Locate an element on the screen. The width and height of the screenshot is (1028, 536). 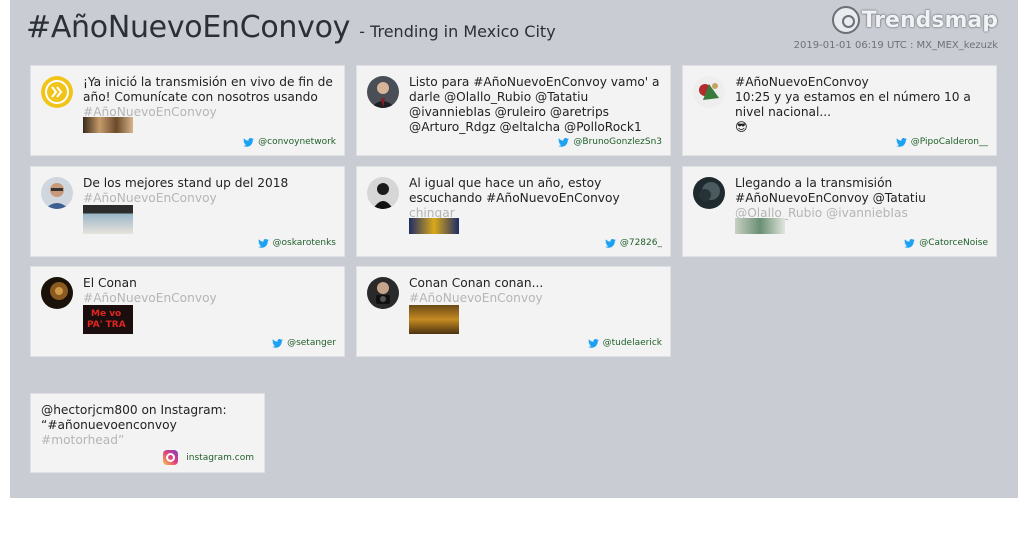
svg-text: PA' TRA is located at coordinates (106, 325).